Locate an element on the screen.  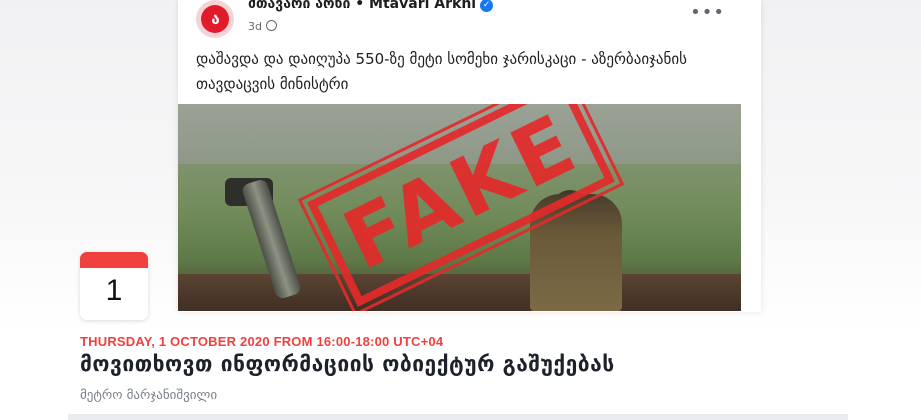
post-header: ა მთავარი არხი • Mtavari Arkhi ✓ 3d ••• is located at coordinates (469, 20).